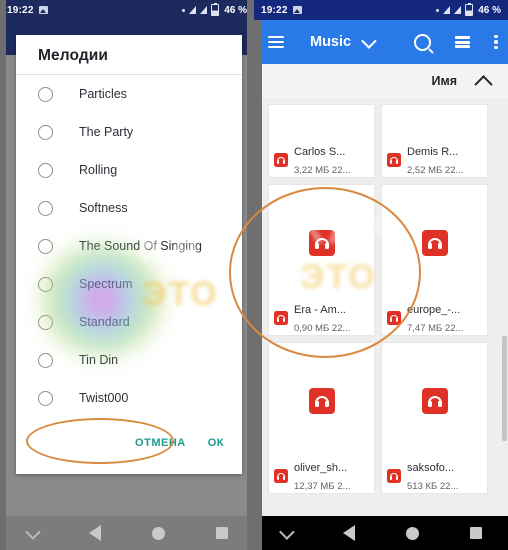 The width and height of the screenshot is (508, 550). I want to click on ringtone-item: Spectrum, so click(129, 284).